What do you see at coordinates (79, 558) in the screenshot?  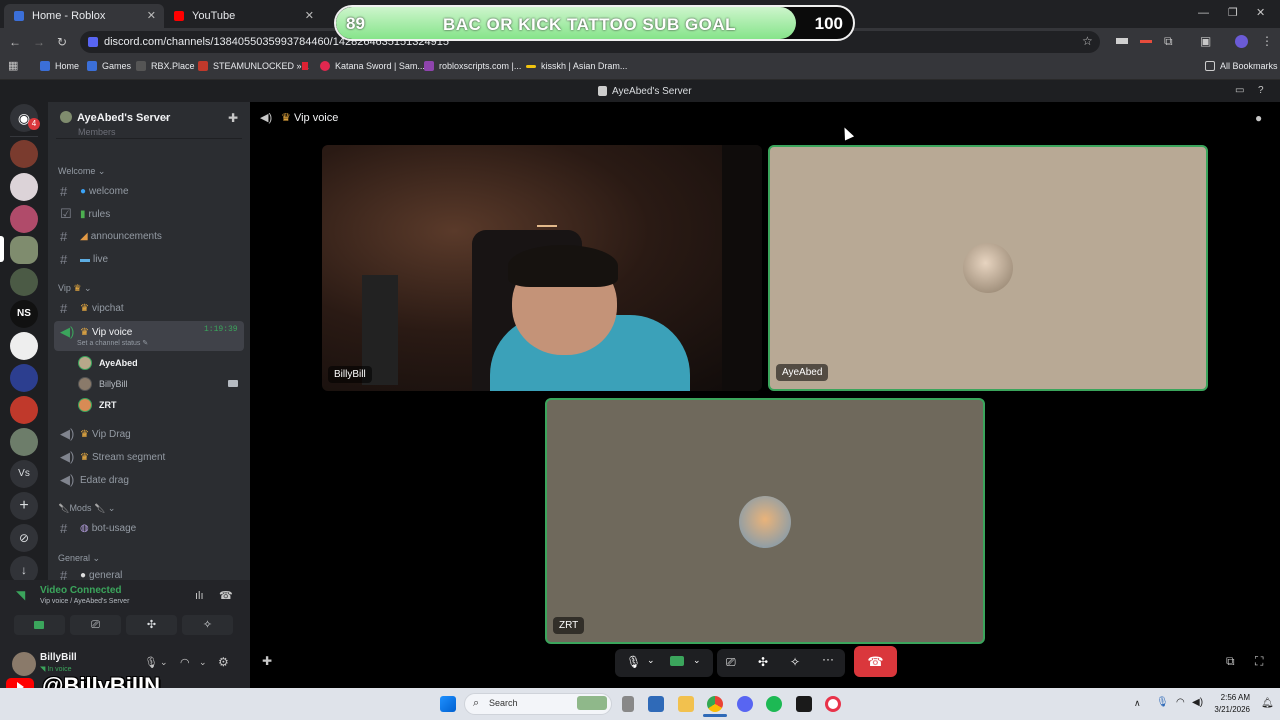 I see `category-general: General ⌄` at bounding box center [79, 558].